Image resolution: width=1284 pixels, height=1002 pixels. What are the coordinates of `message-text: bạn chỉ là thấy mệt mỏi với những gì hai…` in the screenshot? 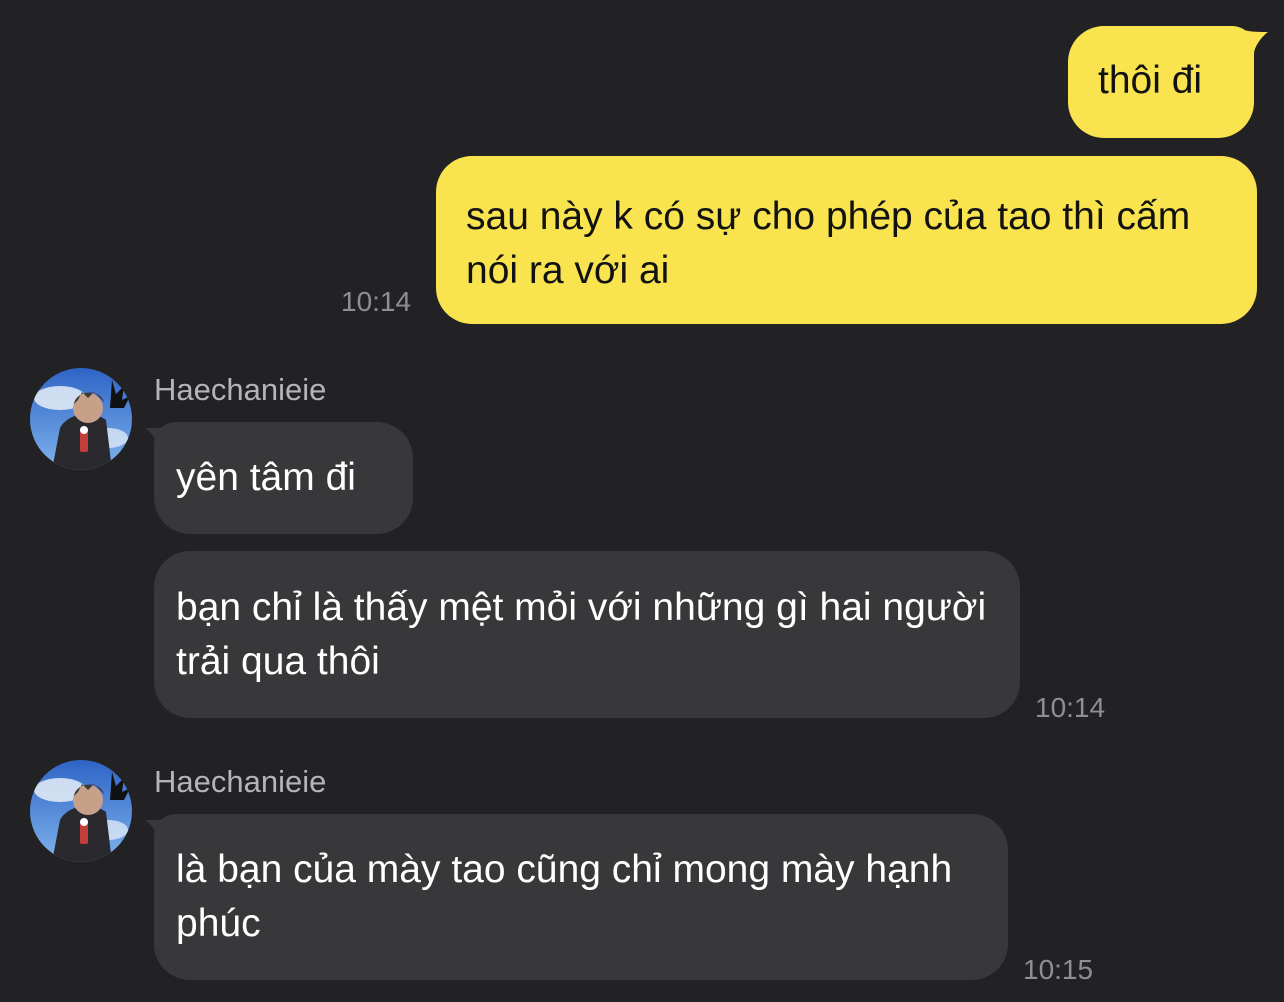 It's located at (581, 634).